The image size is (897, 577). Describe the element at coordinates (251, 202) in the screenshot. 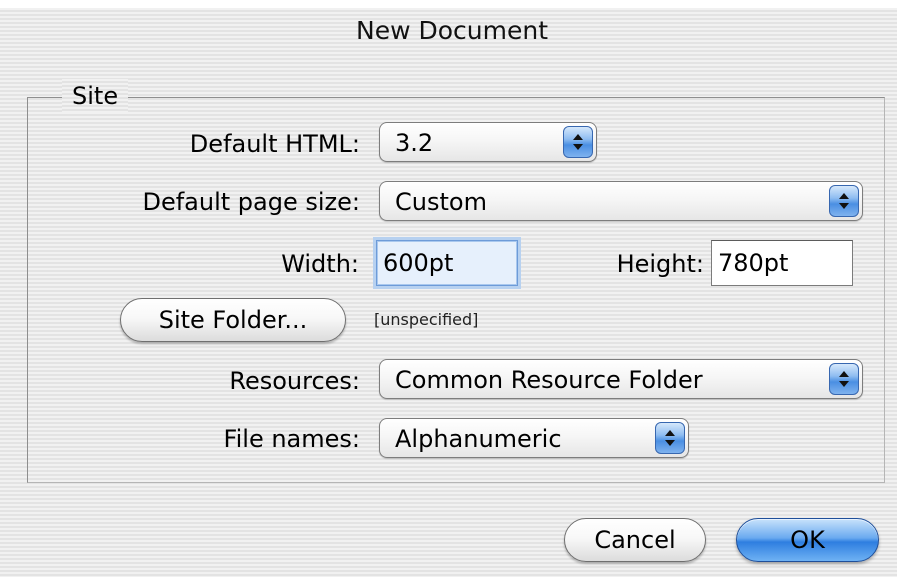

I see `default-page-size-label: Default page size:` at that location.